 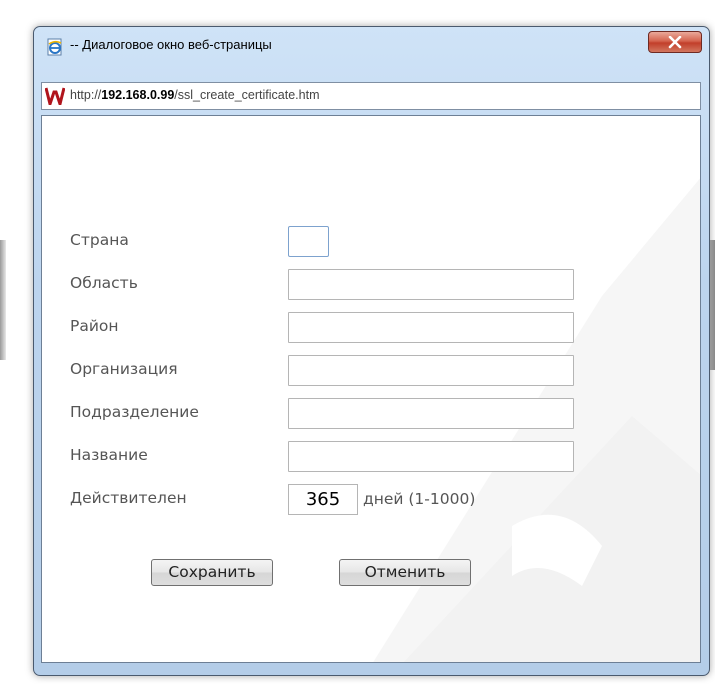 What do you see at coordinates (212, 572) in the screenshot?
I see `save-button: Сохранить` at bounding box center [212, 572].